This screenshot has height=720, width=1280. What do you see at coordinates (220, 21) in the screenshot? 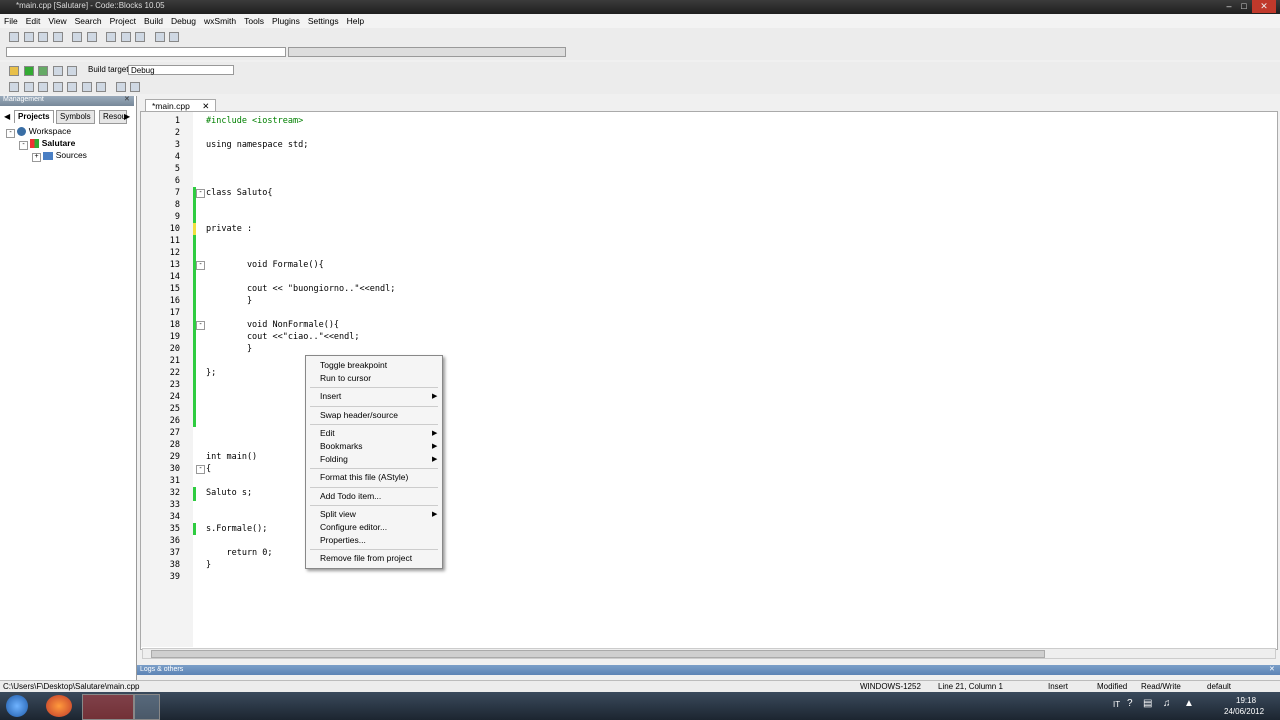
I see `menu-wxsmith: wxSmith` at bounding box center [220, 21].